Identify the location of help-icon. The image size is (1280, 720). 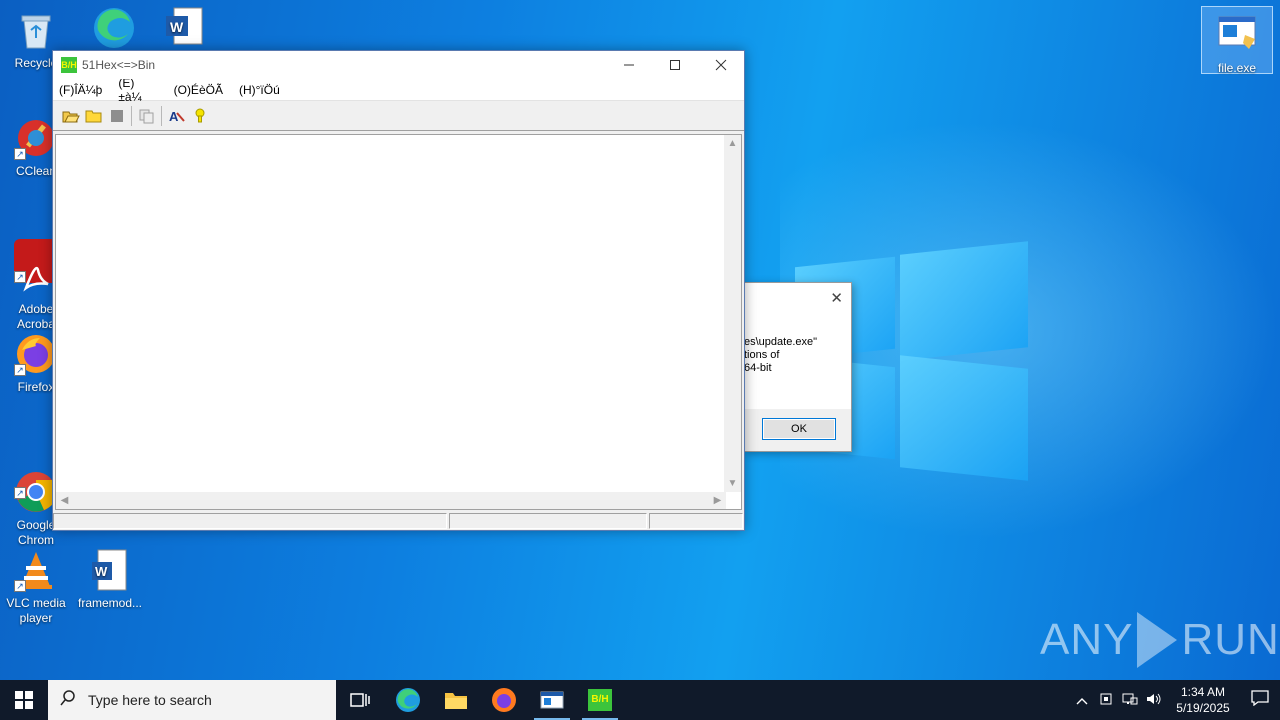
(199, 115).